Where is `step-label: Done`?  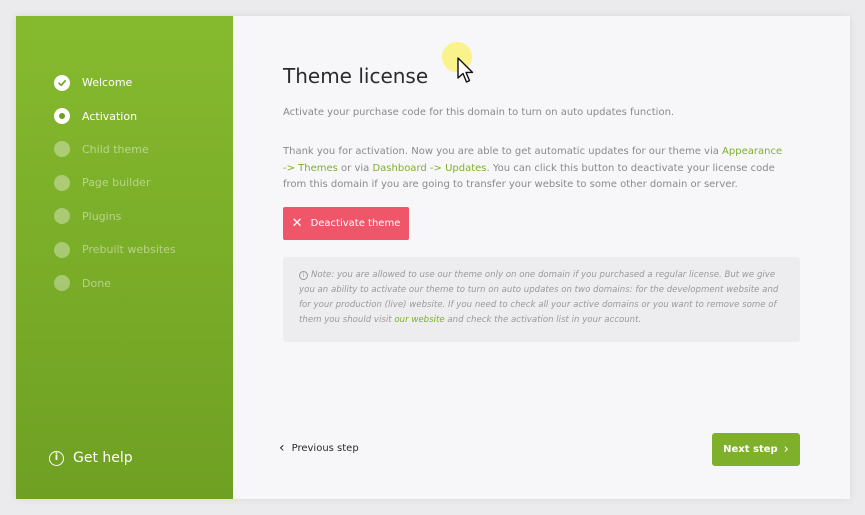 step-label: Done is located at coordinates (96, 283).